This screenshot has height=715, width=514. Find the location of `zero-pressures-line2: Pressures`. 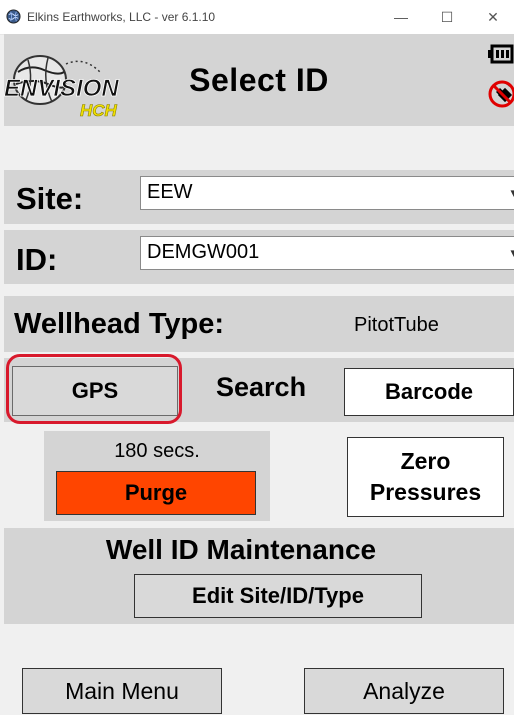

zero-pressures-line2: Pressures is located at coordinates (425, 492).